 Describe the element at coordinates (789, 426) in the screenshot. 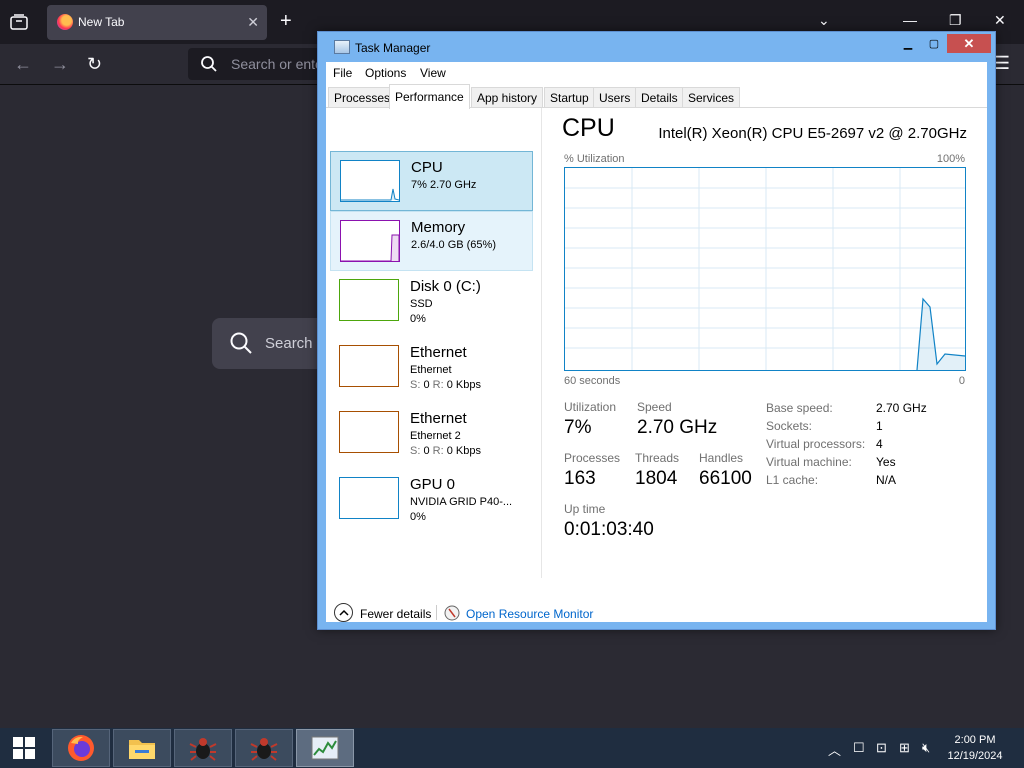

I see `sockets-label: Sockets:` at that location.